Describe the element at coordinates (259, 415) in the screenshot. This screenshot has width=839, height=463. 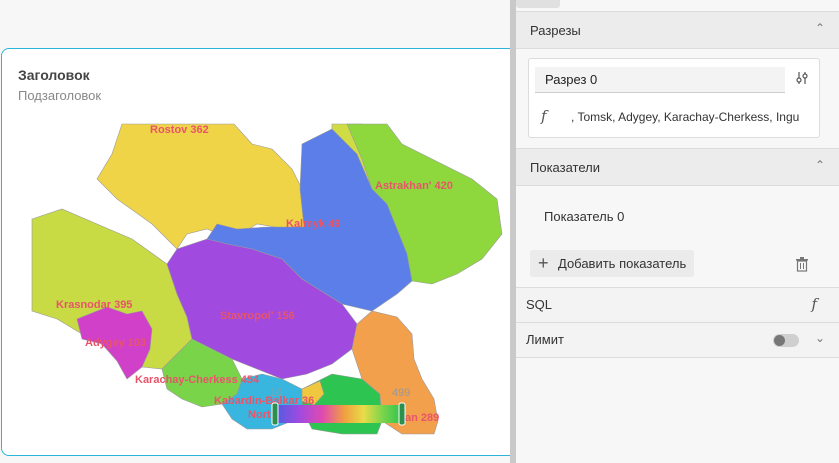
I see `label-north: Nort` at that location.